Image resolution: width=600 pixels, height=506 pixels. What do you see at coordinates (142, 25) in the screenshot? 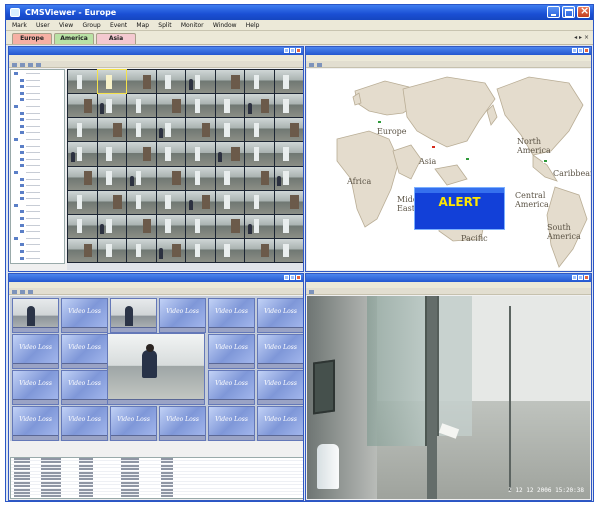
I see `menu-map: Map` at bounding box center [142, 25].